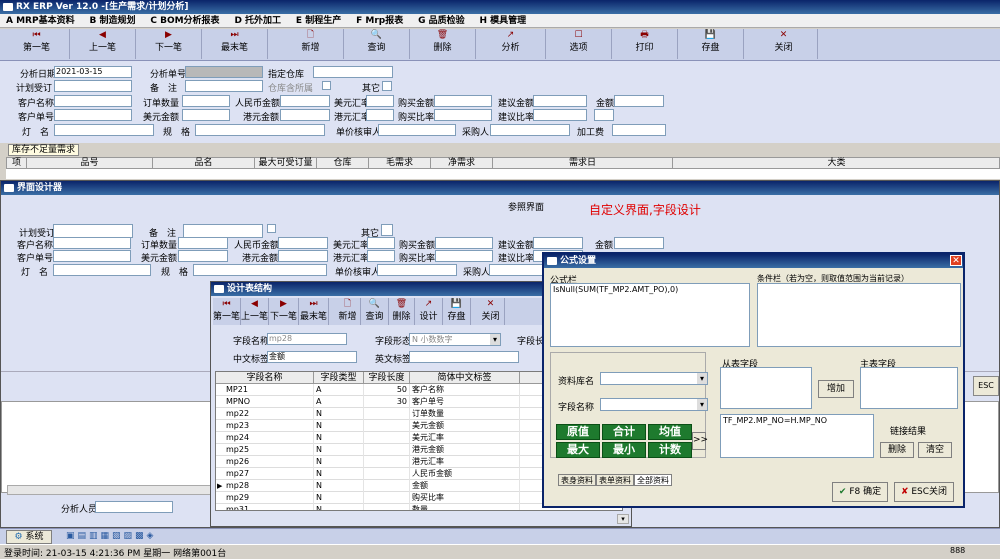 The width and height of the screenshot is (1000, 559). What do you see at coordinates (227, 311) in the screenshot?
I see `ts-first-button: ⏮ 第一笔` at bounding box center [227, 311].